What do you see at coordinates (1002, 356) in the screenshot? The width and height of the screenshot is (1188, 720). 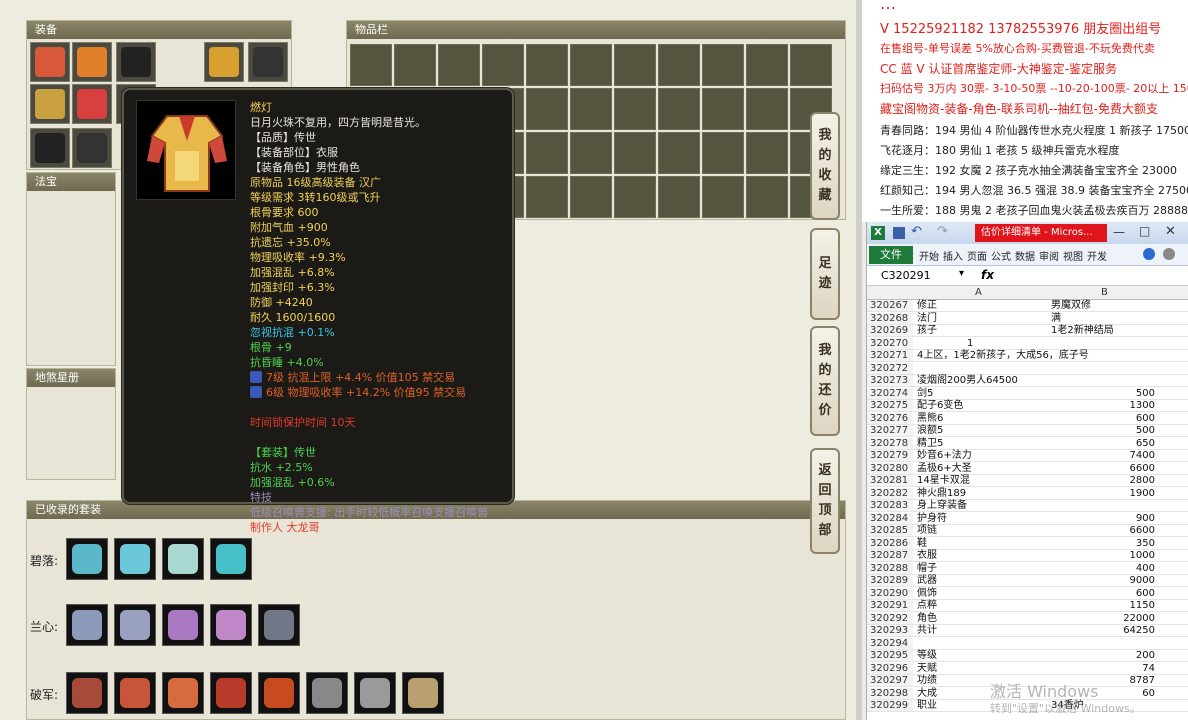 I see `cell-a: 4上区，1老2新孩子，大成56，底子号` at bounding box center [1002, 356].